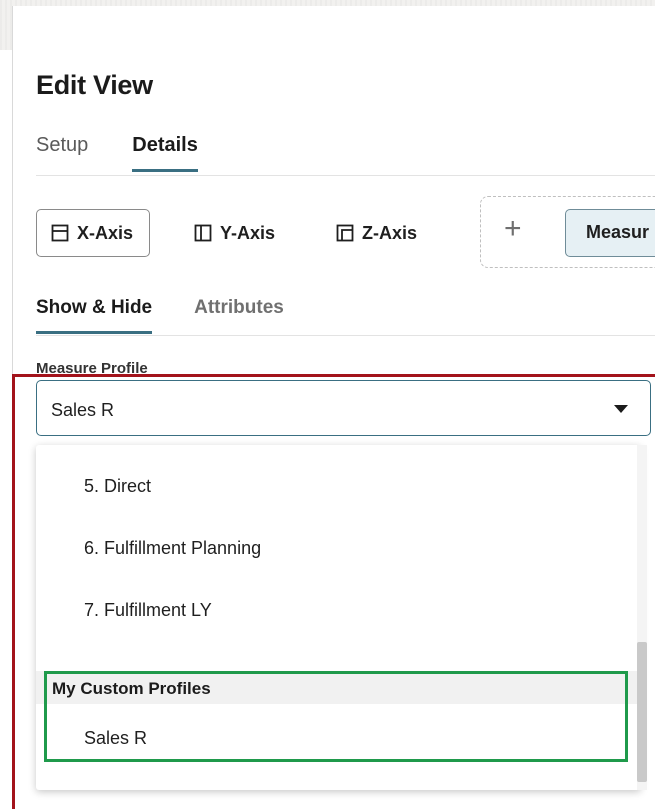 Image resolution: width=655 pixels, height=809 pixels. What do you see at coordinates (621, 409) in the screenshot?
I see `caret-down-icon` at bounding box center [621, 409].